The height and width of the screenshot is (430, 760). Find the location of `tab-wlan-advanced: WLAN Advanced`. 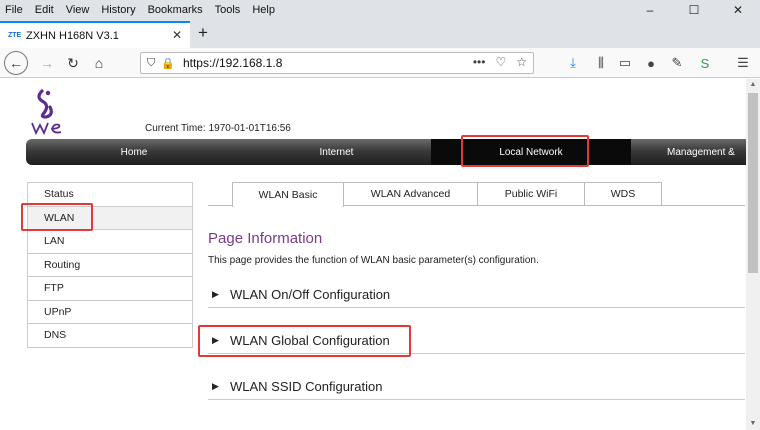

tab-wlan-advanced: WLAN Advanced is located at coordinates (411, 194).